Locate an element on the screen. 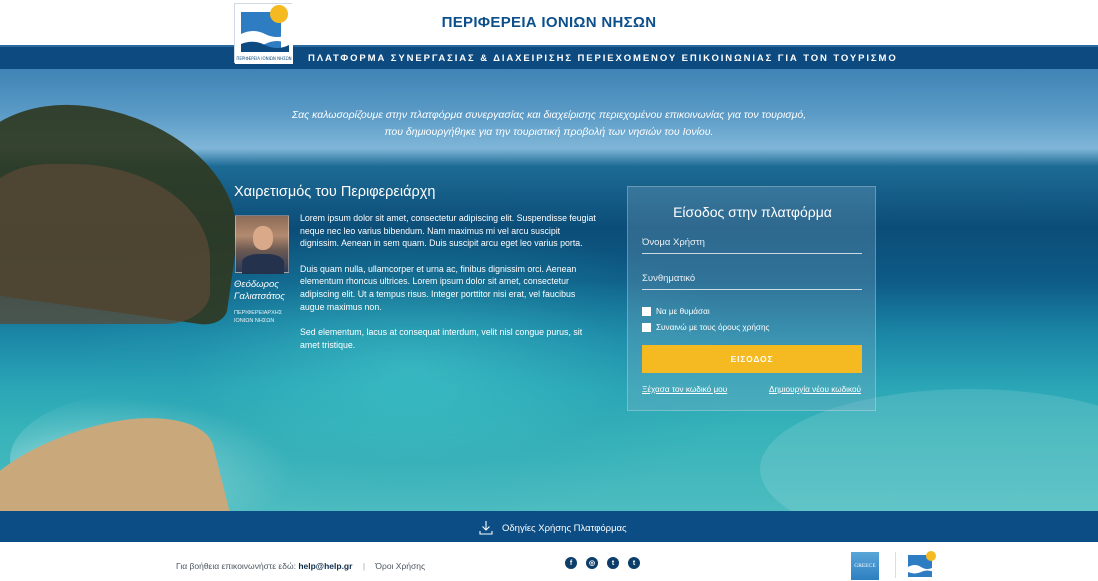  terms-link: Όροι Χρήσης is located at coordinates (400, 566).